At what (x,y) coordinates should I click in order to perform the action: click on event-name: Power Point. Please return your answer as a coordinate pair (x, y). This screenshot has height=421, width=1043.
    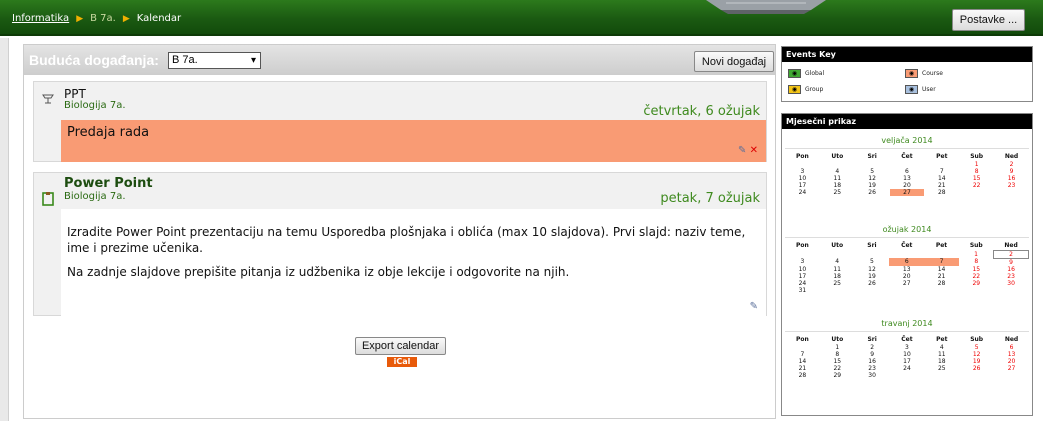
    Looking at the image, I should click on (108, 183).